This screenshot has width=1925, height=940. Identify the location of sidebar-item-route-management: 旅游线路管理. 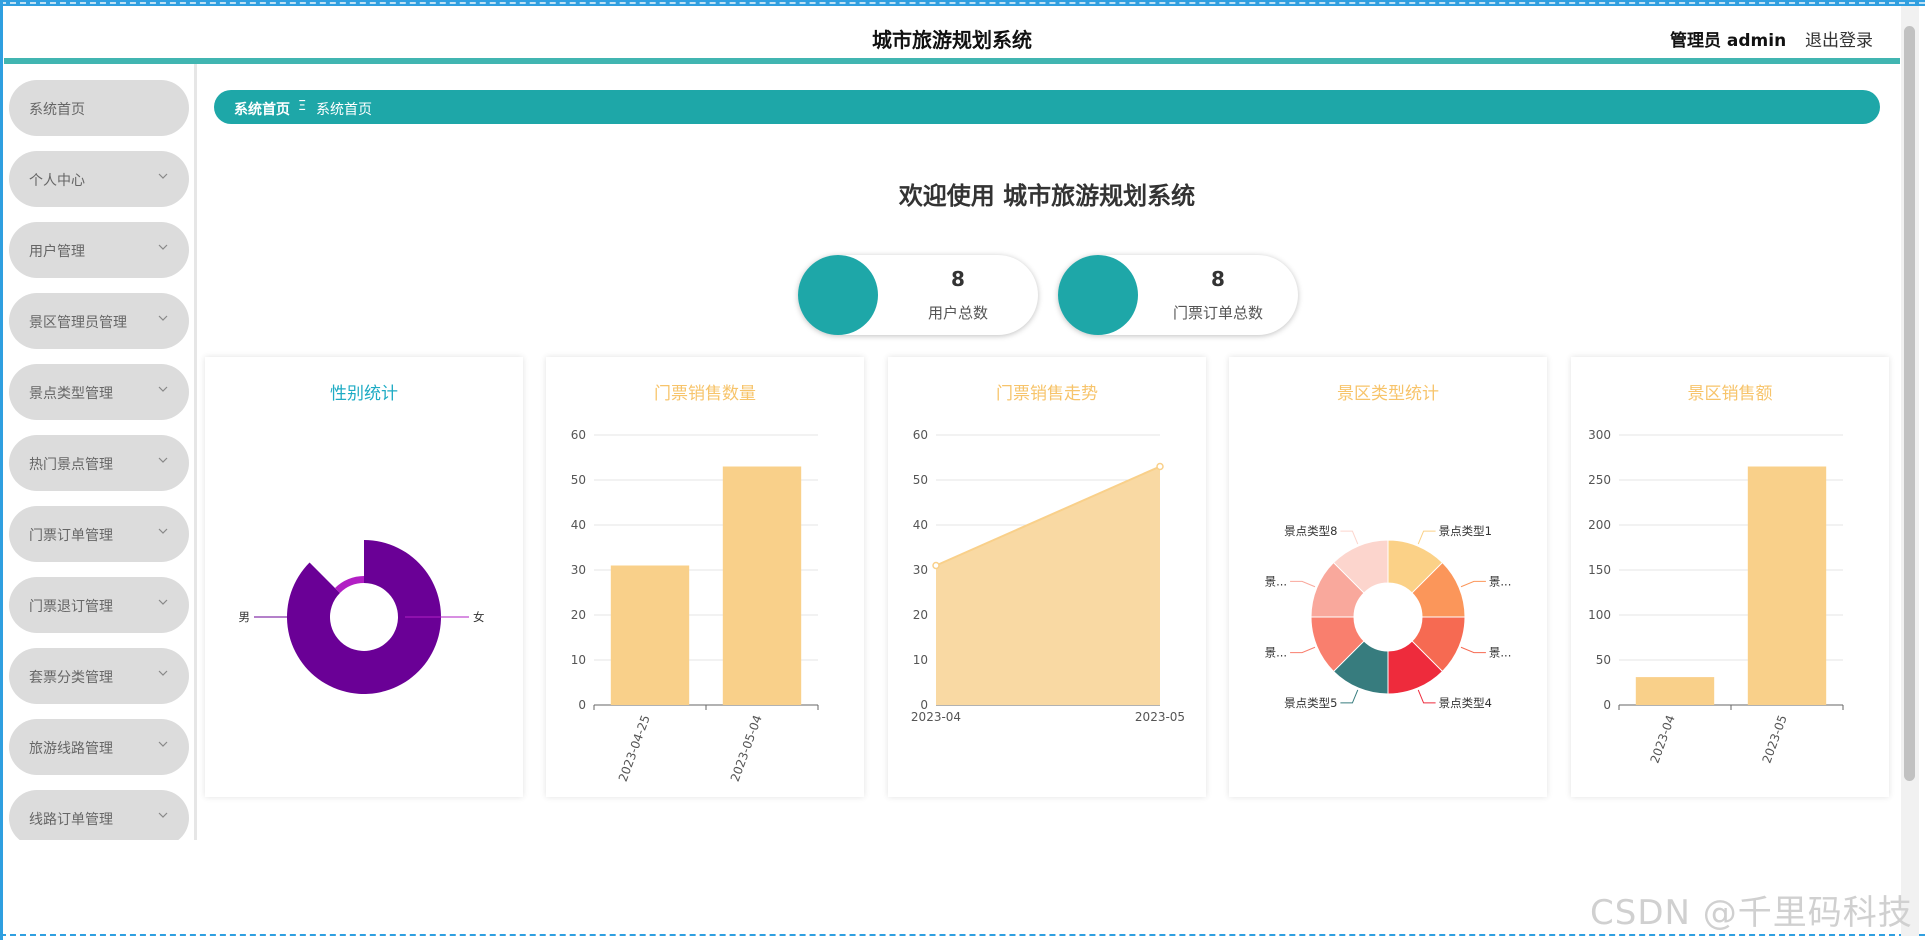
(99, 747).